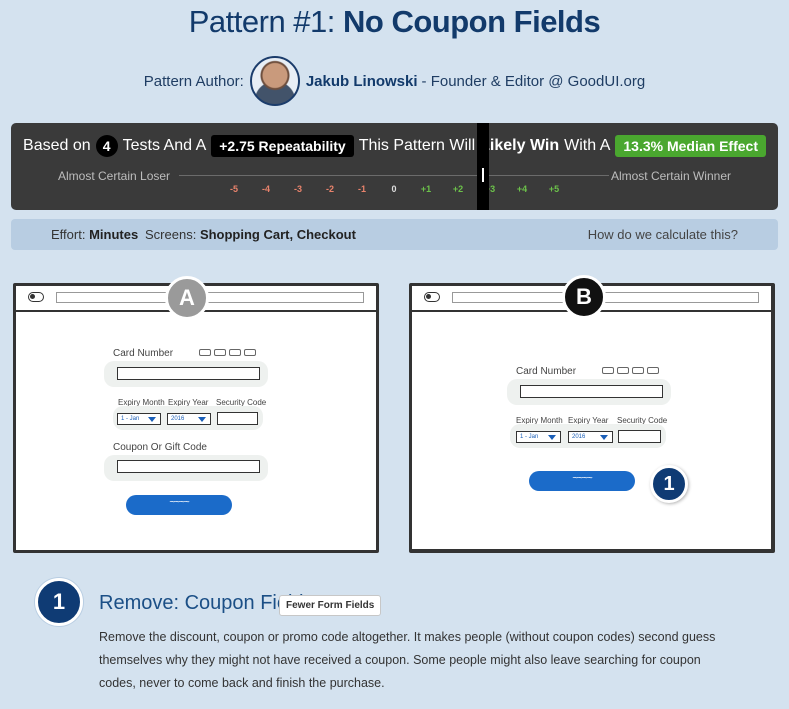 This screenshot has width=789, height=709. Describe the element at coordinates (57, 145) in the screenshot. I see `based-on-text: Based on` at that location.